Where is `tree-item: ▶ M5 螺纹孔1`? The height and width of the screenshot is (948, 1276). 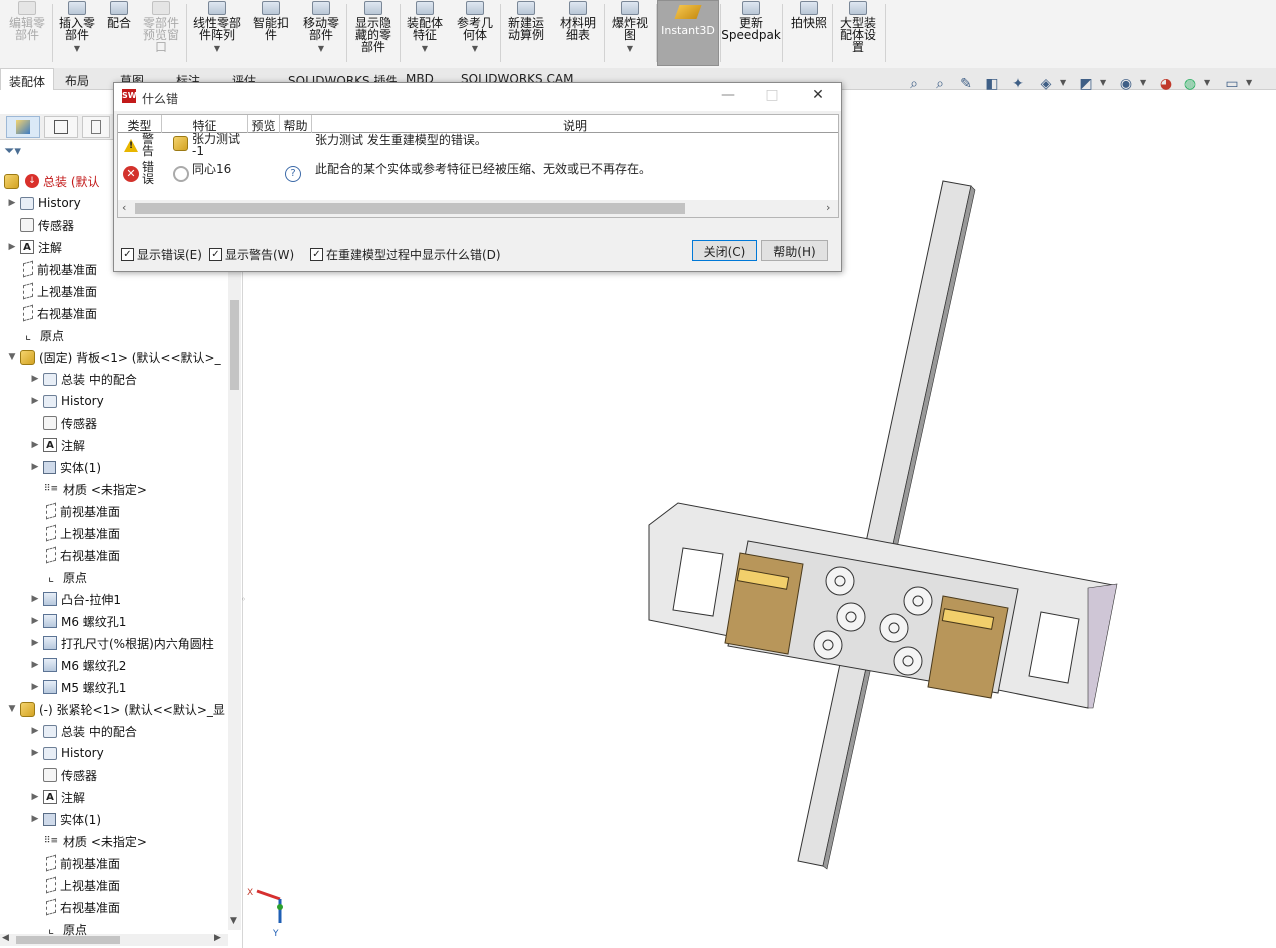
tree-item: ▶ M5 螺纹孔1 is located at coordinates (143, 687).